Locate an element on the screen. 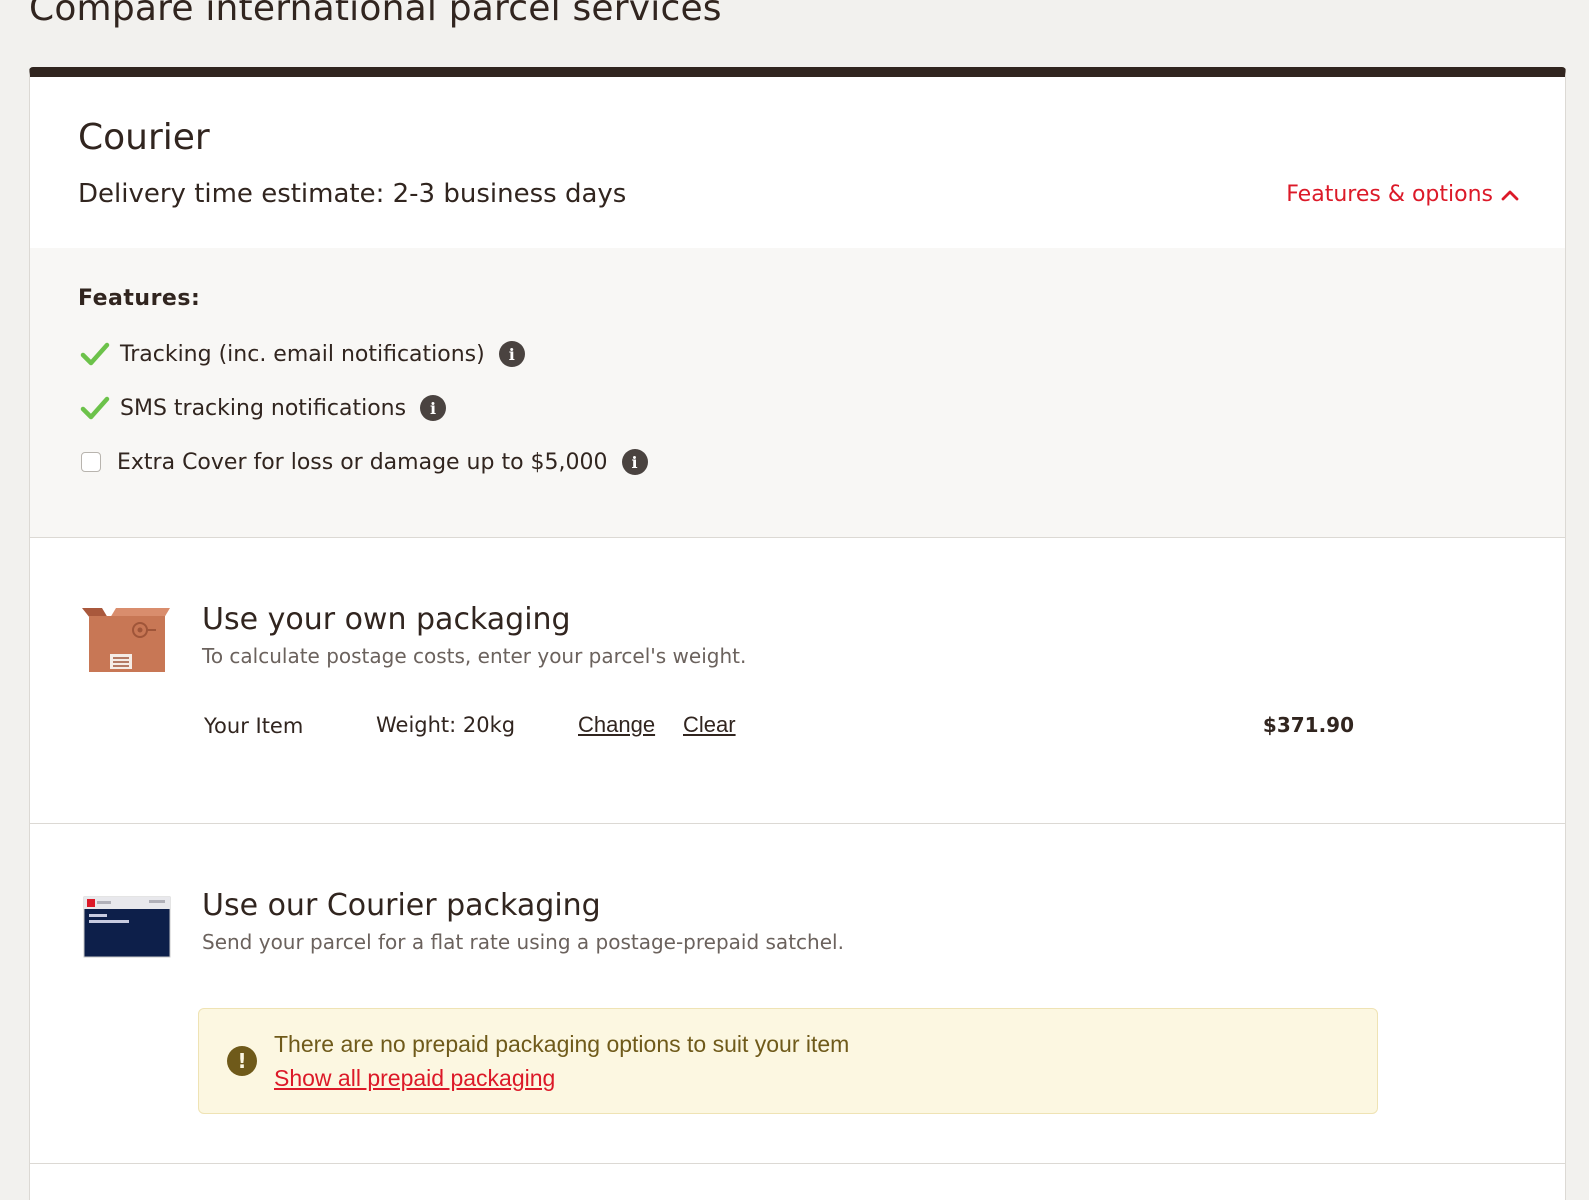 The height and width of the screenshot is (1200, 1589). feature-label: SMS tracking notifications is located at coordinates (263, 408).